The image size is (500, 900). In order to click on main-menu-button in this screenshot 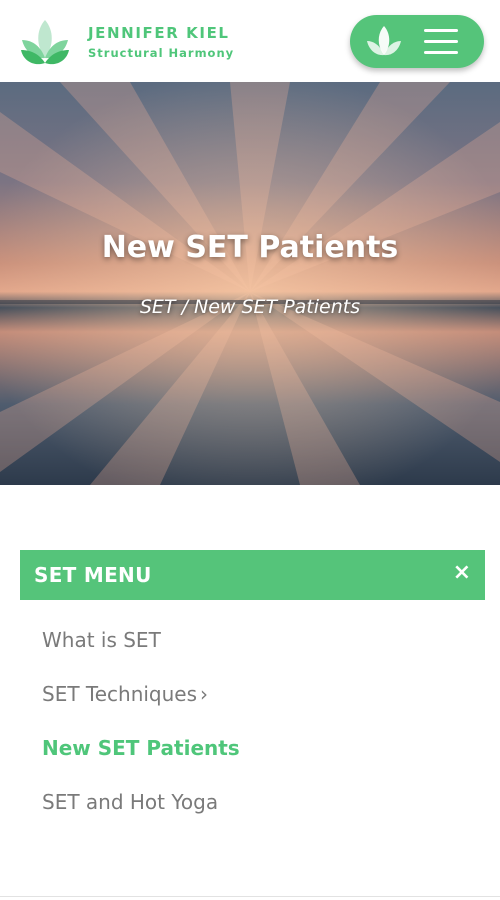, I will do `click(417, 41)`.